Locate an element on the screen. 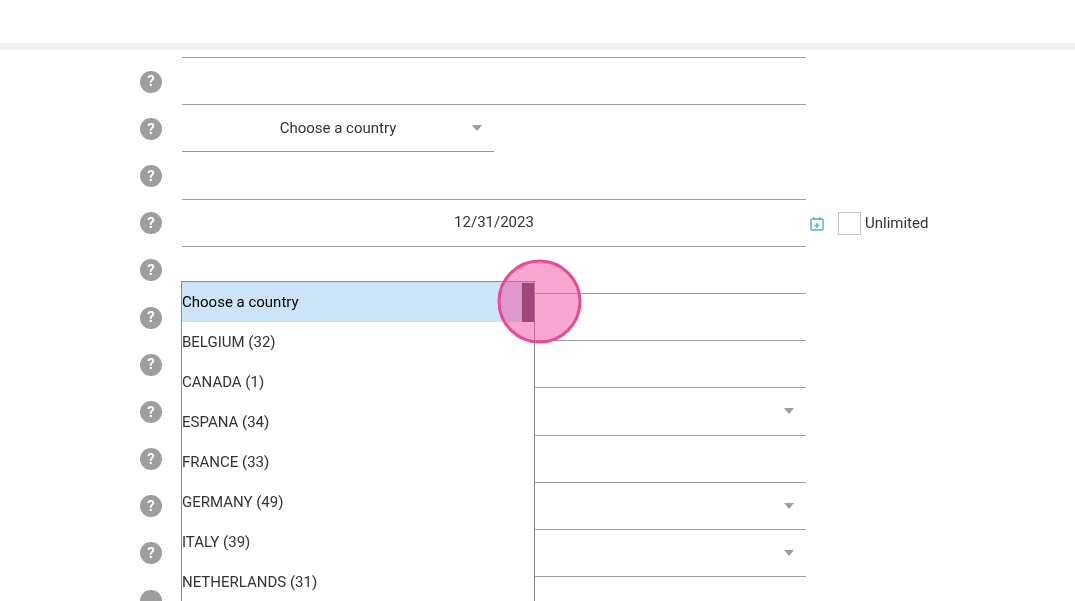 This screenshot has width=1075, height=601. dropdown-option: GERMANY (49) is located at coordinates (358, 502).